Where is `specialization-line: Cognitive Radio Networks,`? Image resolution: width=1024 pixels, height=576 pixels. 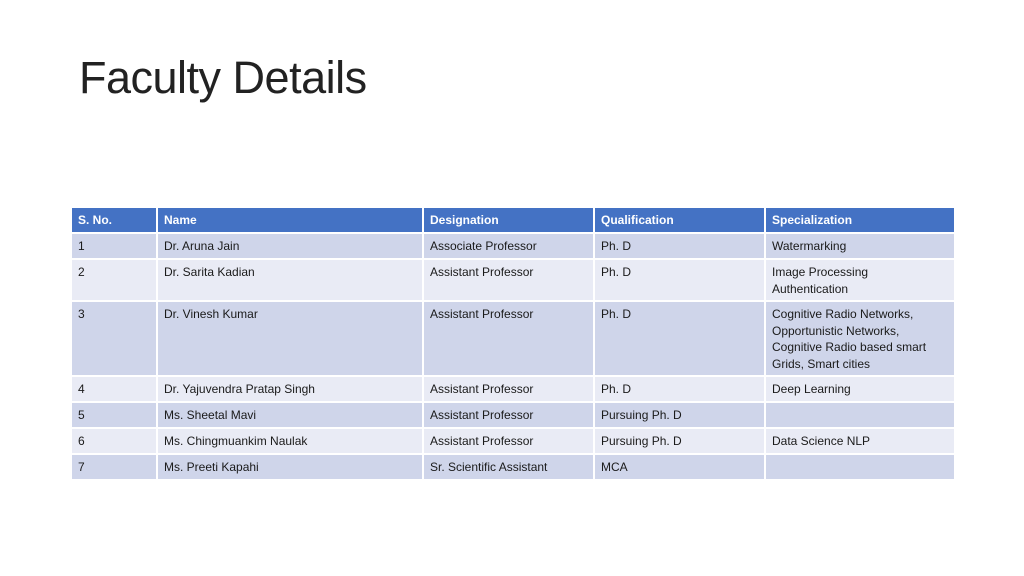
specialization-line: Cognitive Radio Networks, is located at coordinates (843, 314).